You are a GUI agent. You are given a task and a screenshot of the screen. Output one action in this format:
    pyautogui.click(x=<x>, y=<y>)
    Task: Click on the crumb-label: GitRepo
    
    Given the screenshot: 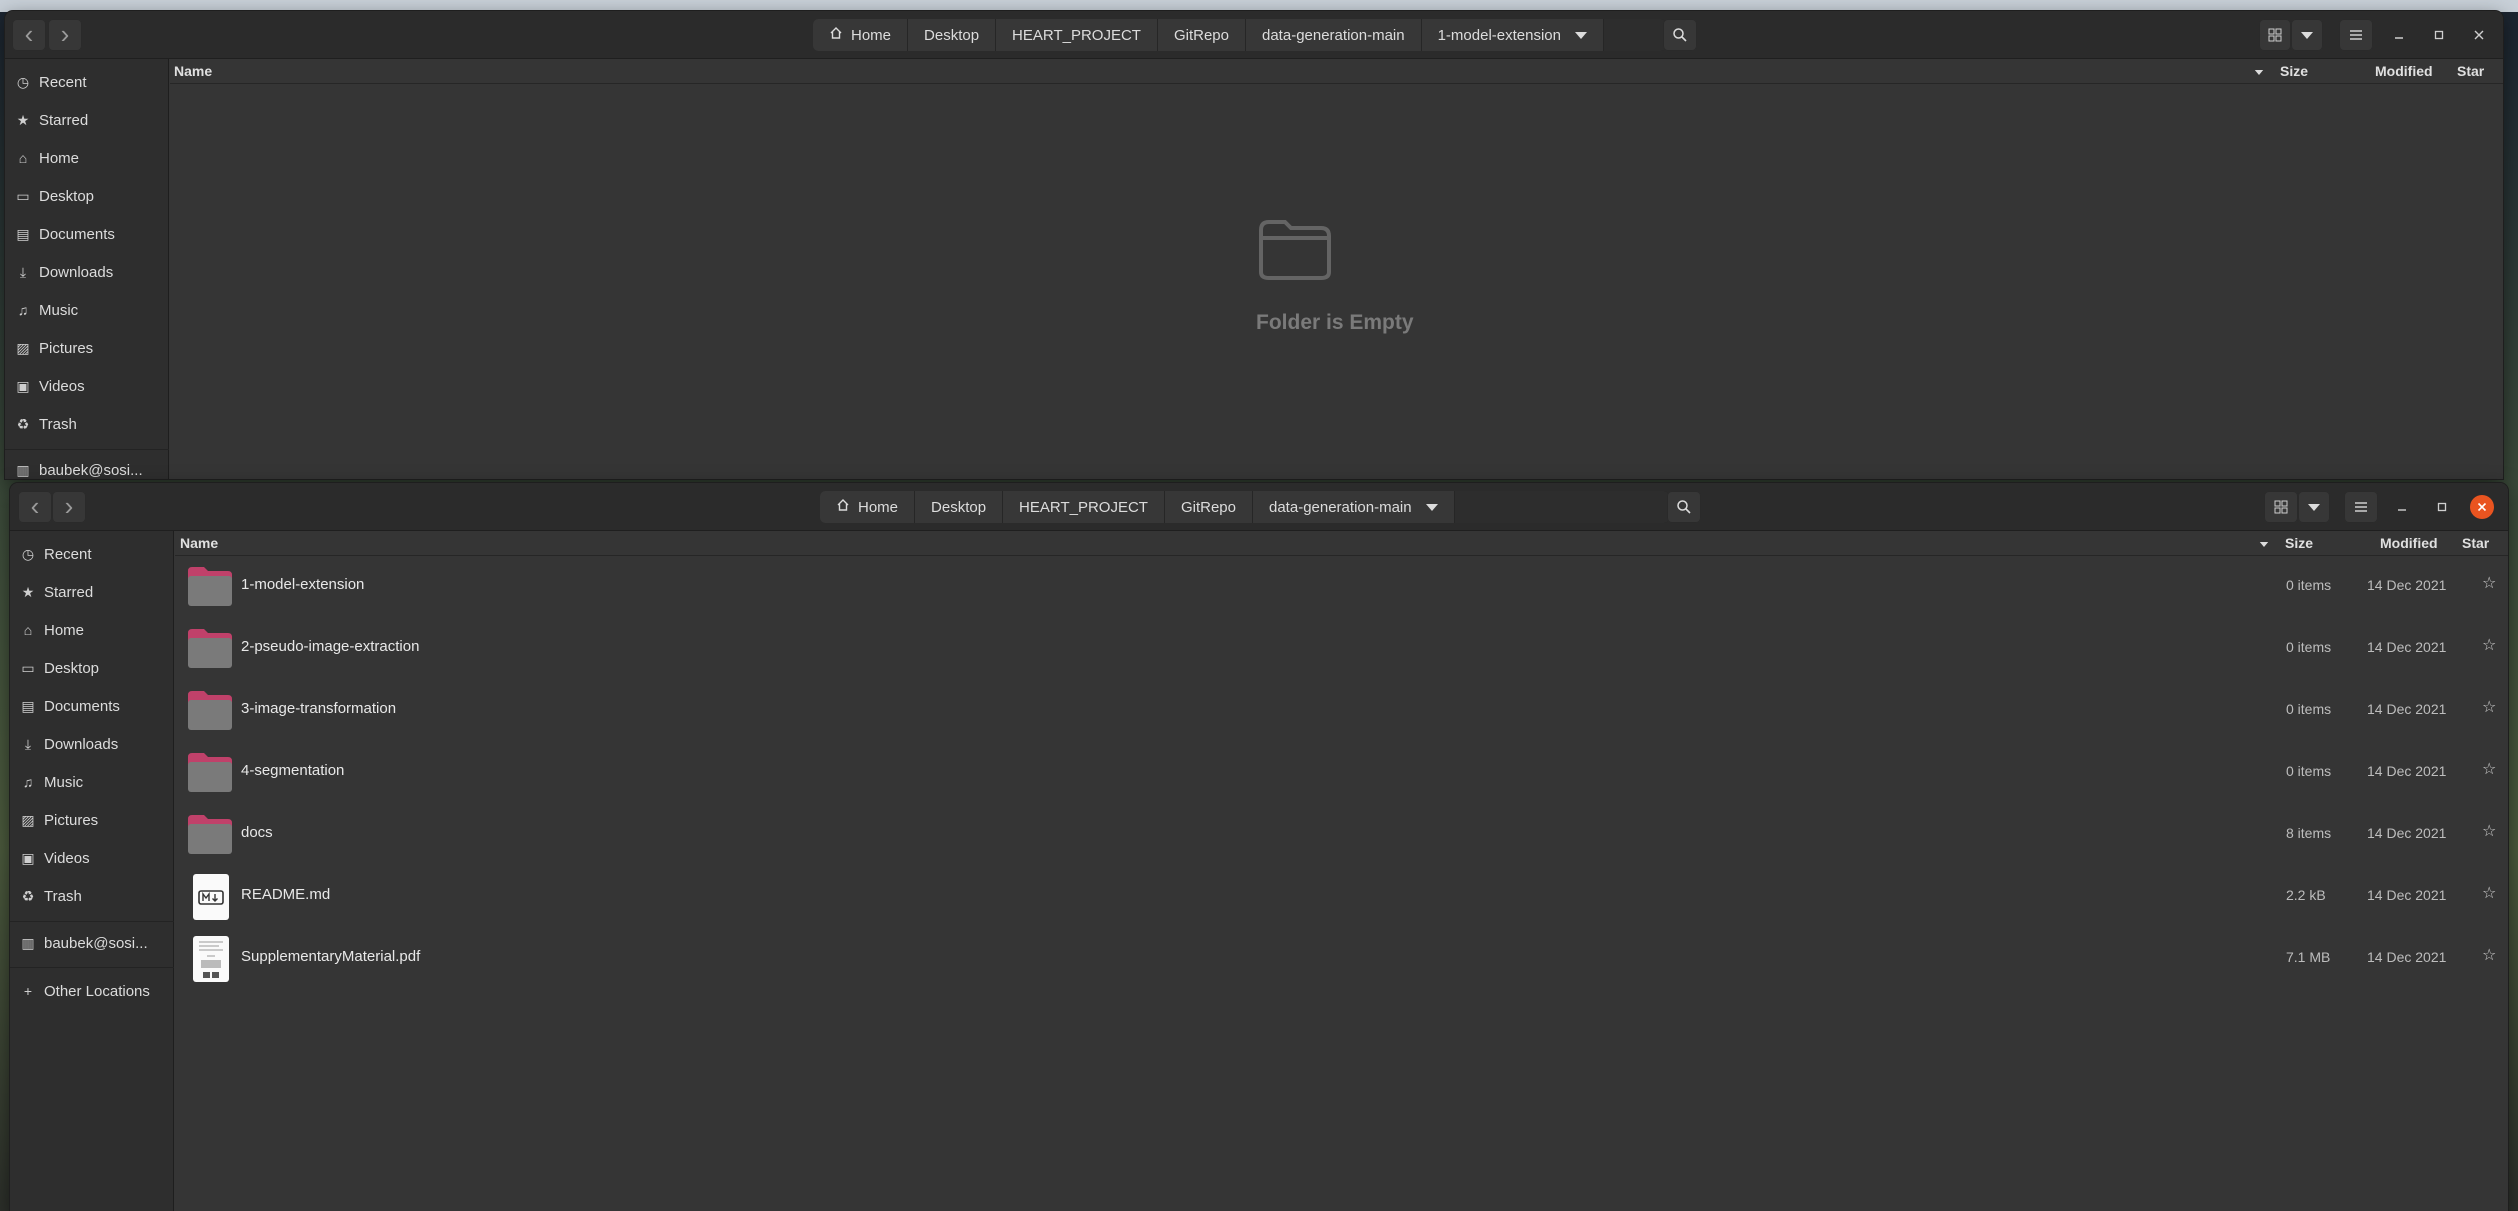 What is the action you would take?
    pyautogui.click(x=1201, y=35)
    